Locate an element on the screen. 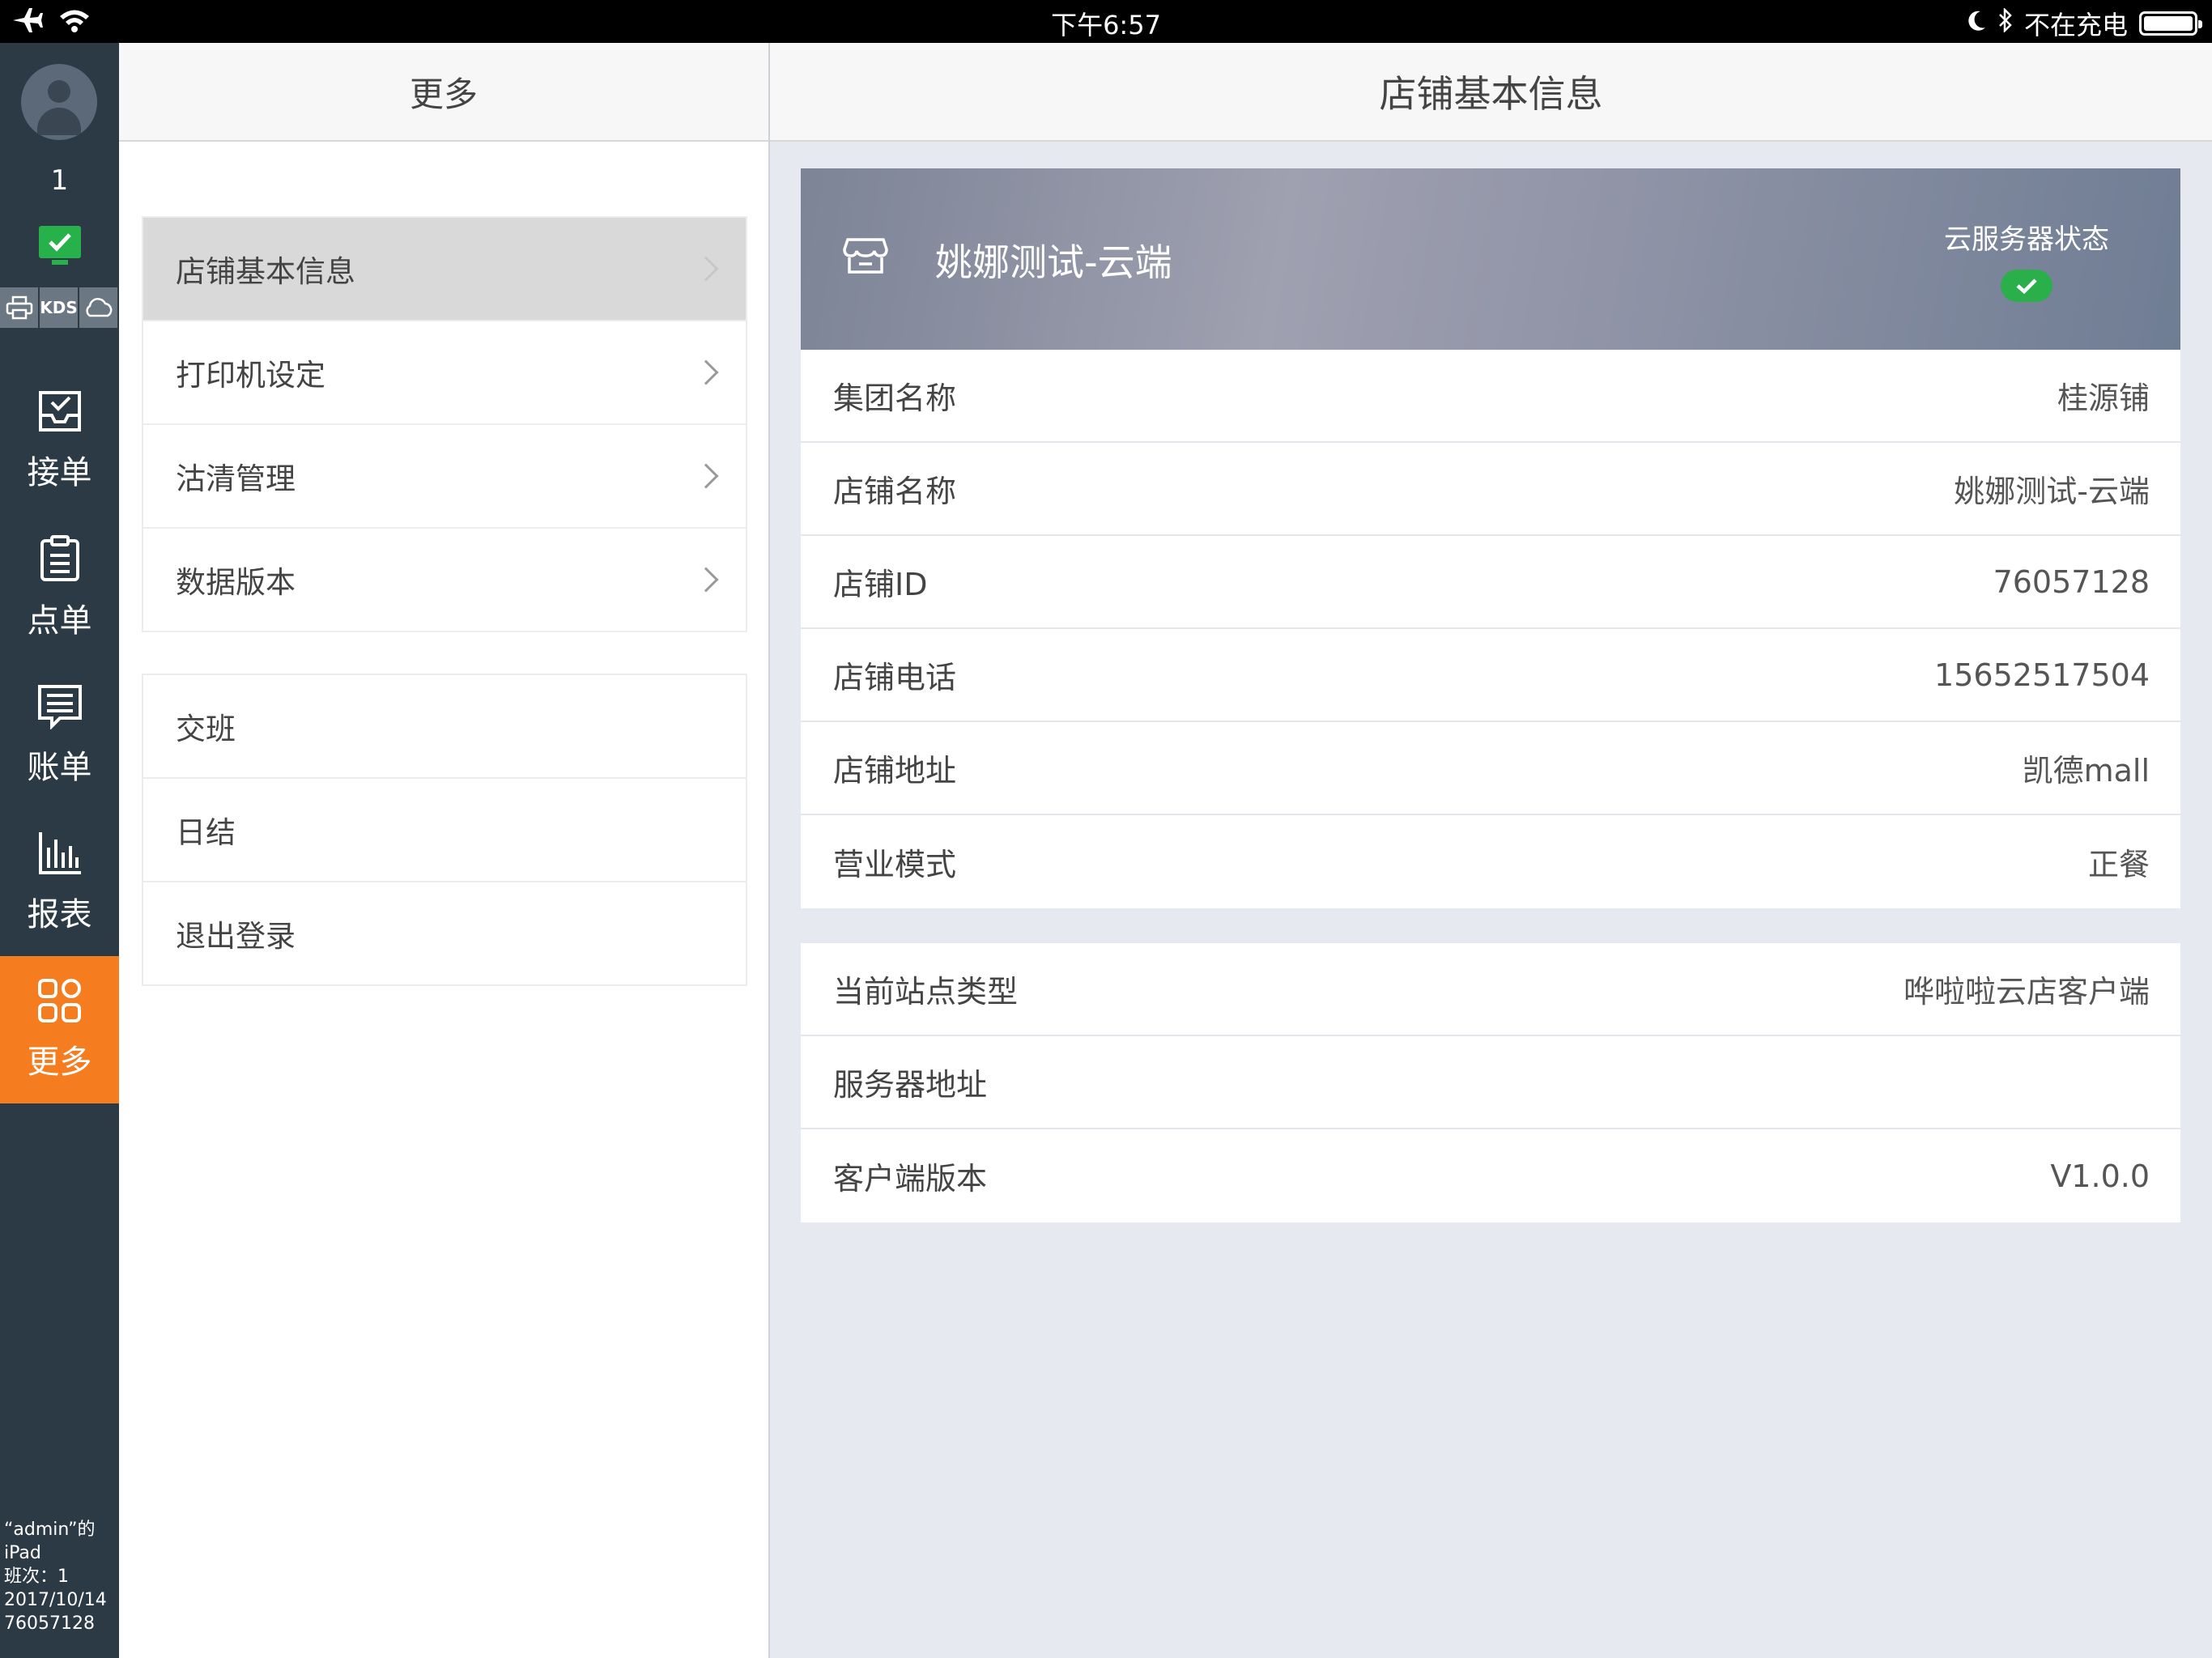  shift-info: “admin”的 iPad 班次：1 2017/10/14 76057128 is located at coordinates (55, 1576).